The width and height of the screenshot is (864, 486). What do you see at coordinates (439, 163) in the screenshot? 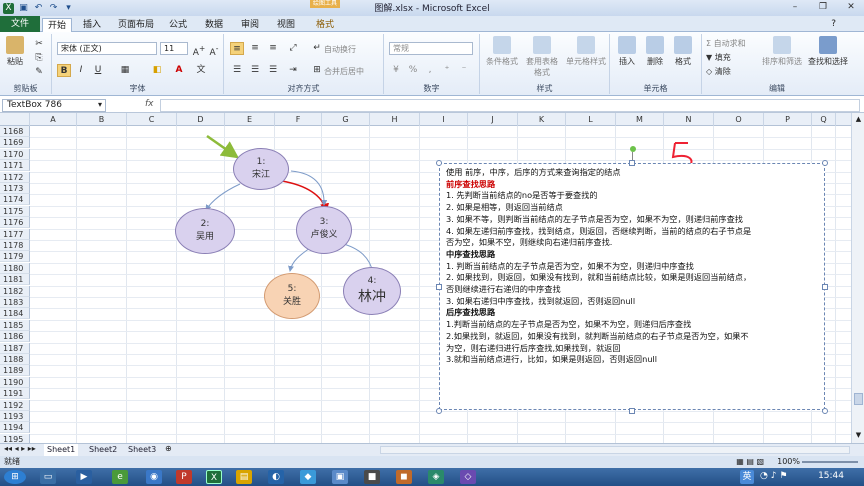
I see `resize-handle-tl` at bounding box center [439, 163].